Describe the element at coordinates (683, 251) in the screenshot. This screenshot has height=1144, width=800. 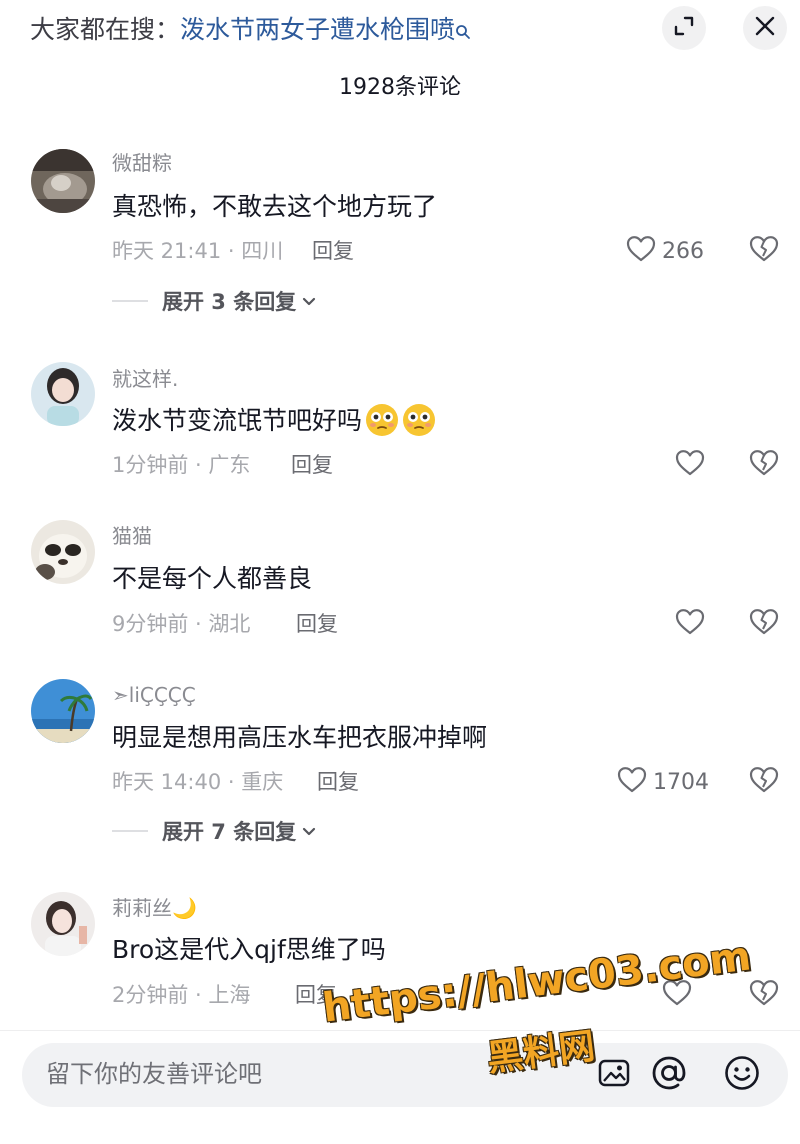
I see `like-count: 266` at that location.